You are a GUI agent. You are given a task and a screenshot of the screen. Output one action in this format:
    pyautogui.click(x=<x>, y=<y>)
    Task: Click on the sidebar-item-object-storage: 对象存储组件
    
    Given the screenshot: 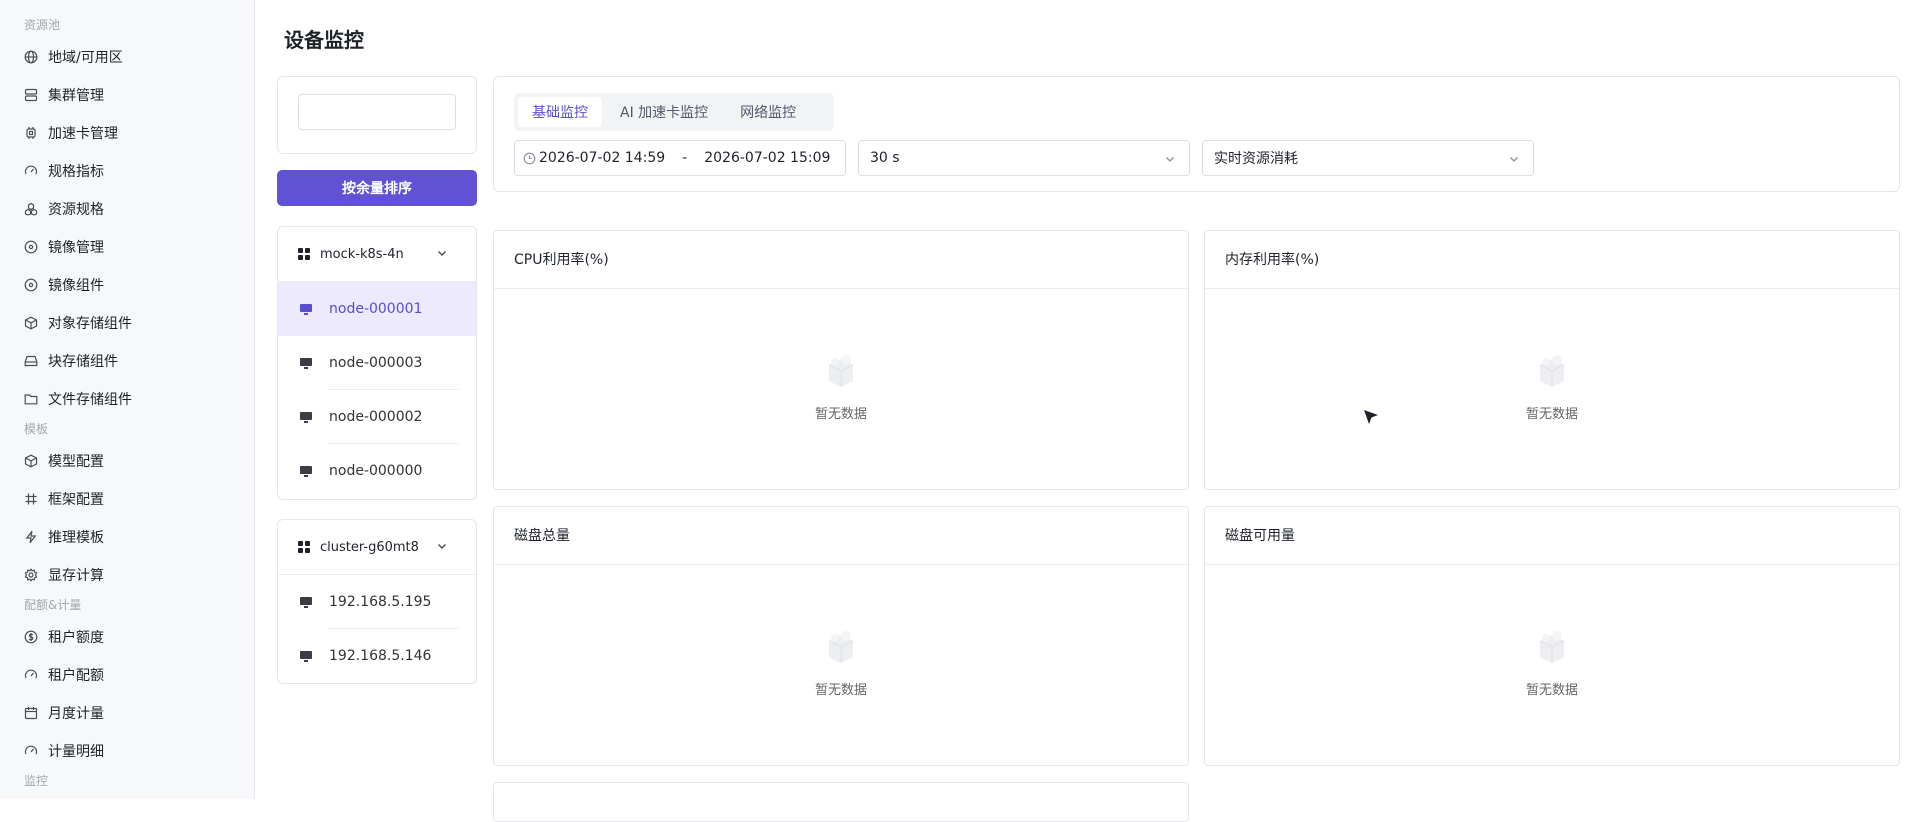 What is the action you would take?
    pyautogui.click(x=127, y=323)
    